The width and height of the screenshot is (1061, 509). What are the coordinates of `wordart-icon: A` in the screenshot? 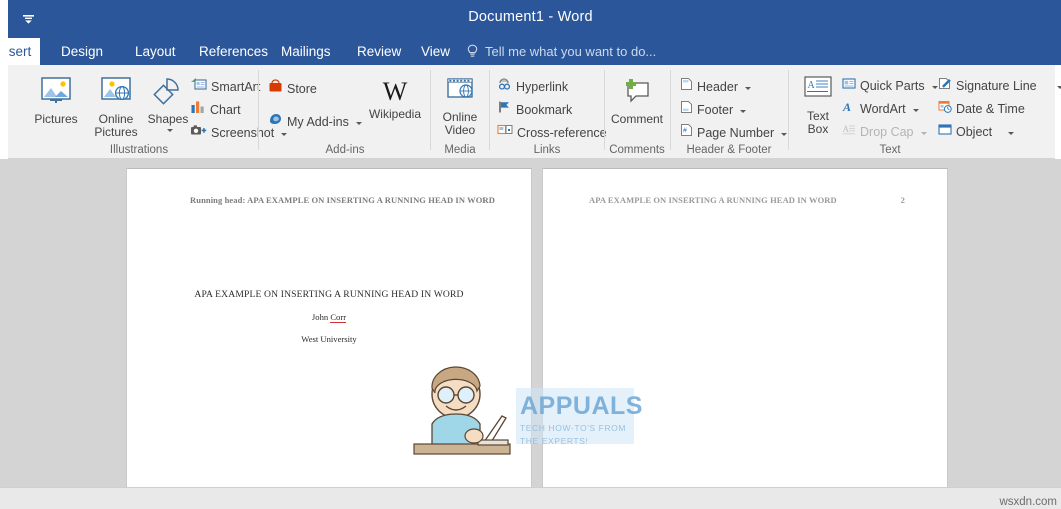 It's located at (849, 109).